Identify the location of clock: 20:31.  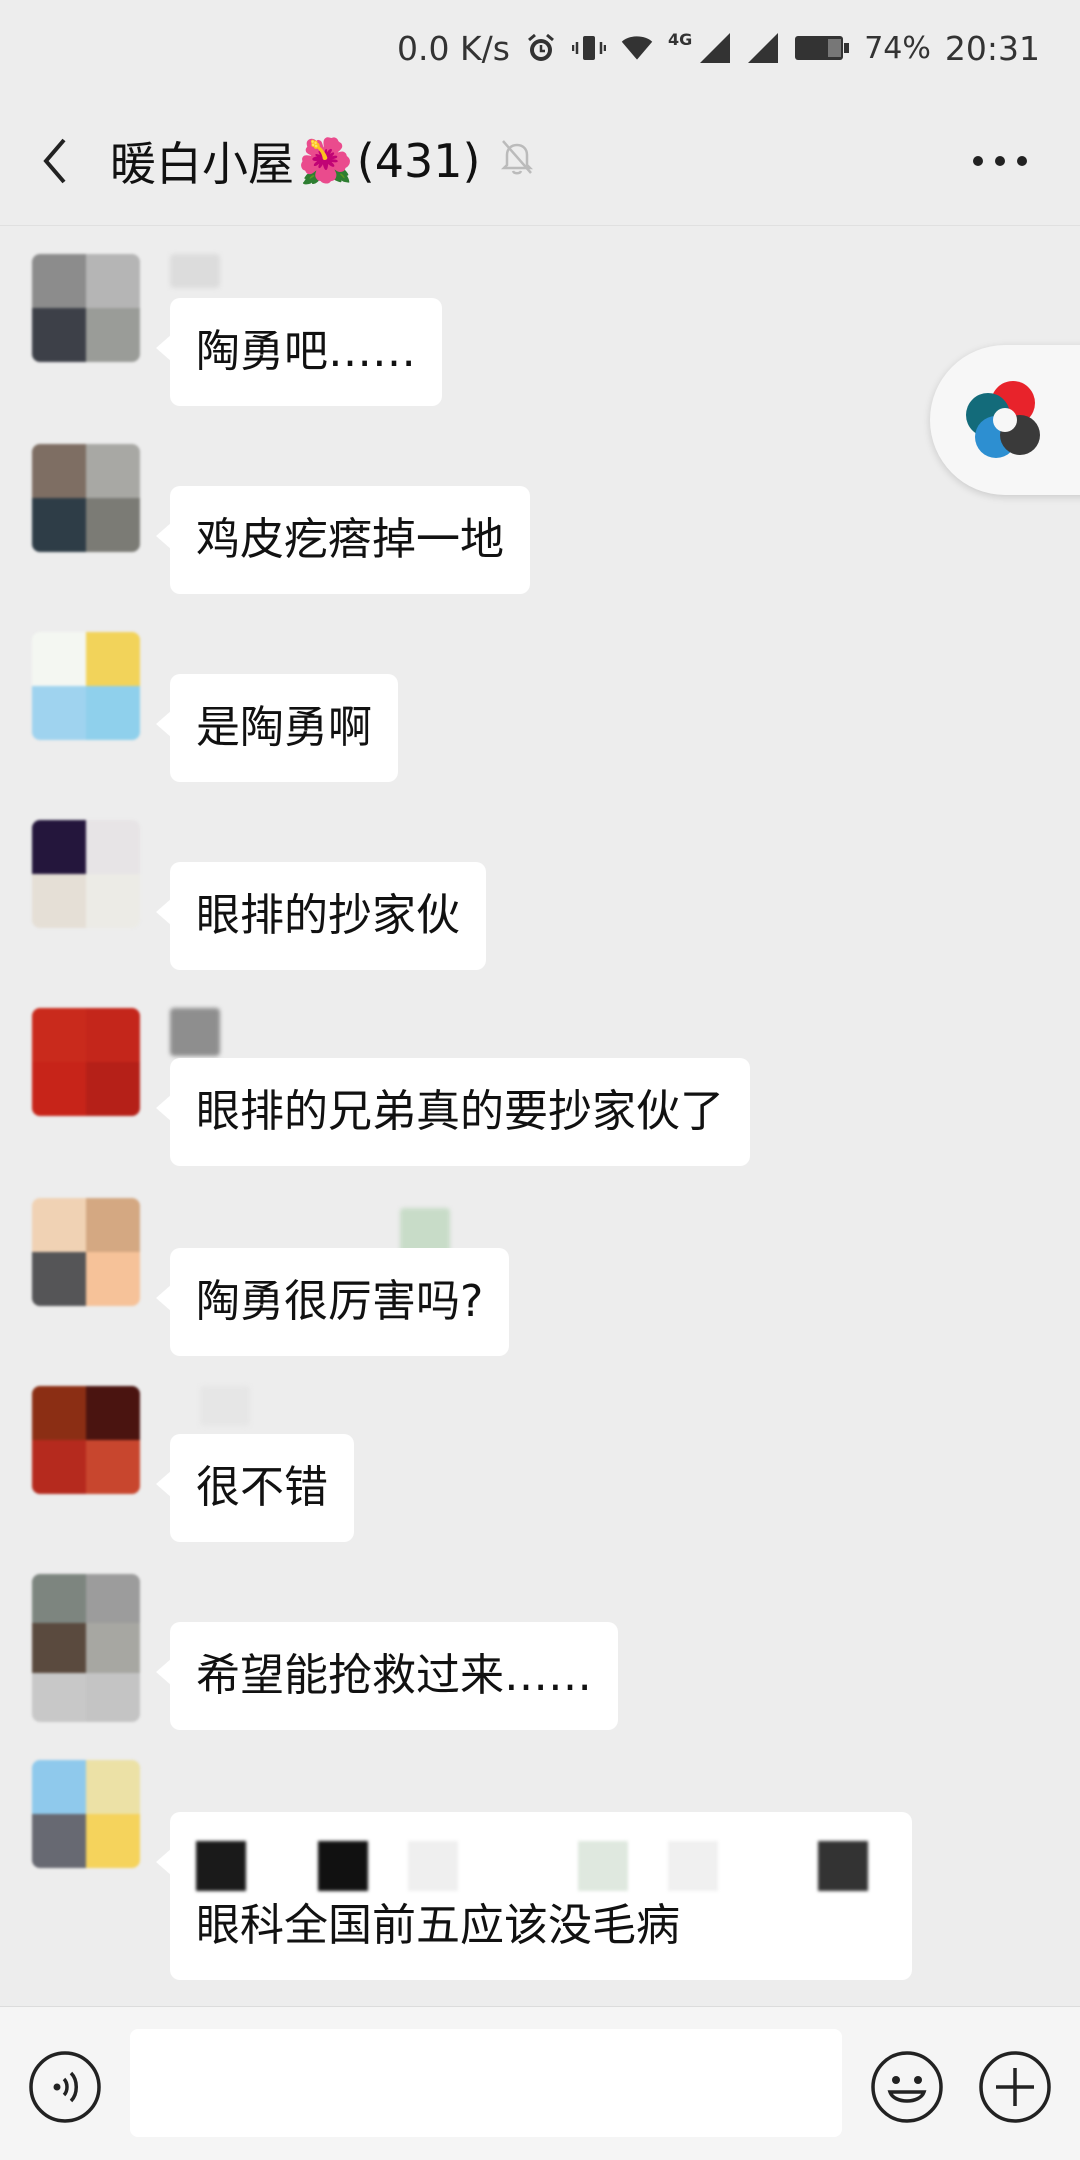
(992, 48).